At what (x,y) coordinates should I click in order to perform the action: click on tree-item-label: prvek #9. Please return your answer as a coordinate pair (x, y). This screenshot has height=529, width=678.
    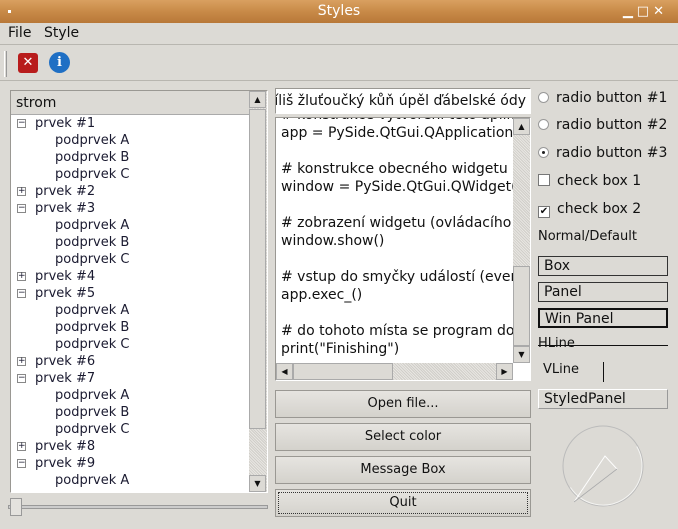
    Looking at the image, I should click on (65, 463).